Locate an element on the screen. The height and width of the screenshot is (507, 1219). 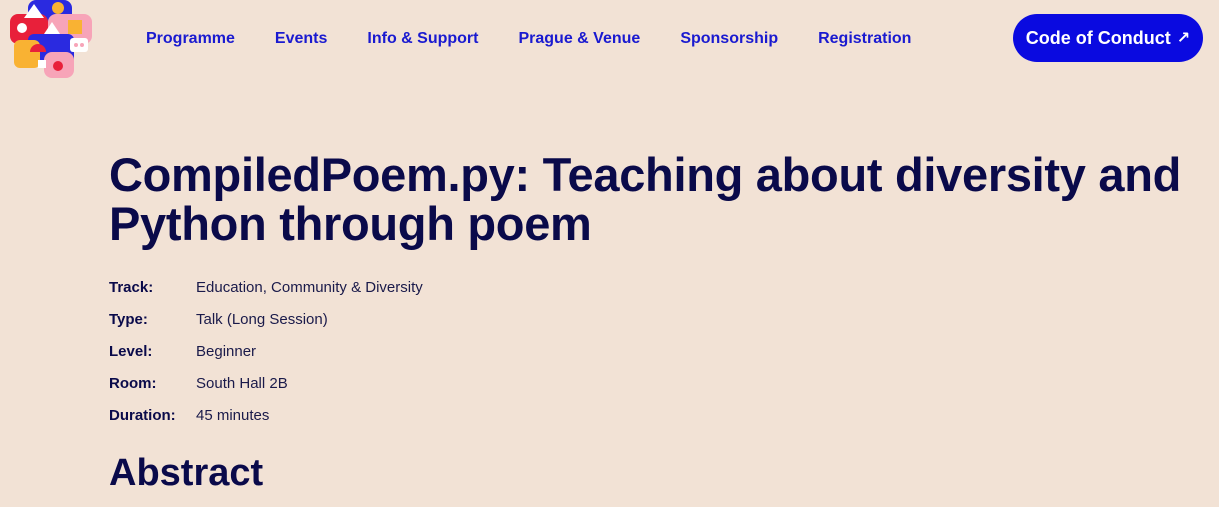
detail-value-room: South Hall 2B is located at coordinates (242, 383).